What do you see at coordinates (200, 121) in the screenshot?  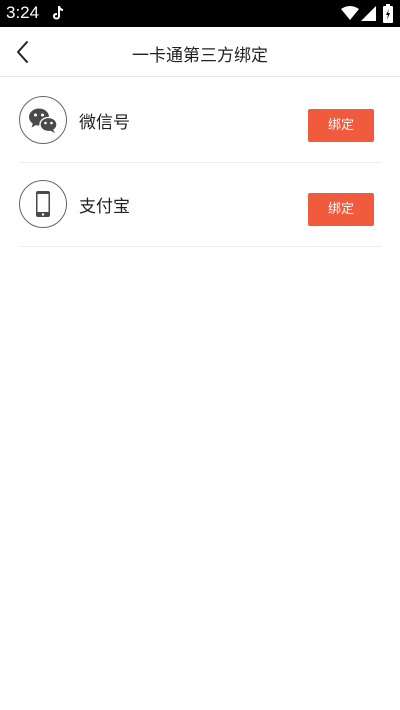 I see `binding-row-wechat: 微信号 绑定` at bounding box center [200, 121].